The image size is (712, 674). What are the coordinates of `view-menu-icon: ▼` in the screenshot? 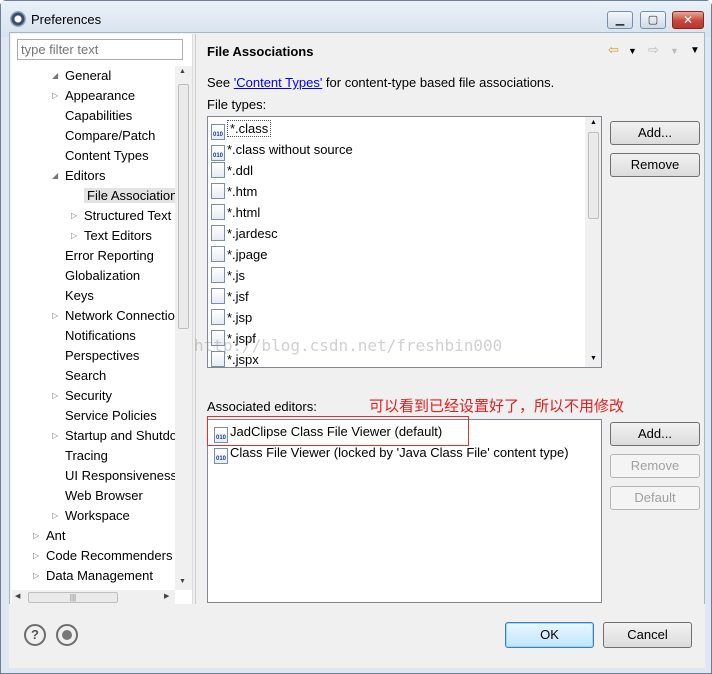 It's located at (695, 50).